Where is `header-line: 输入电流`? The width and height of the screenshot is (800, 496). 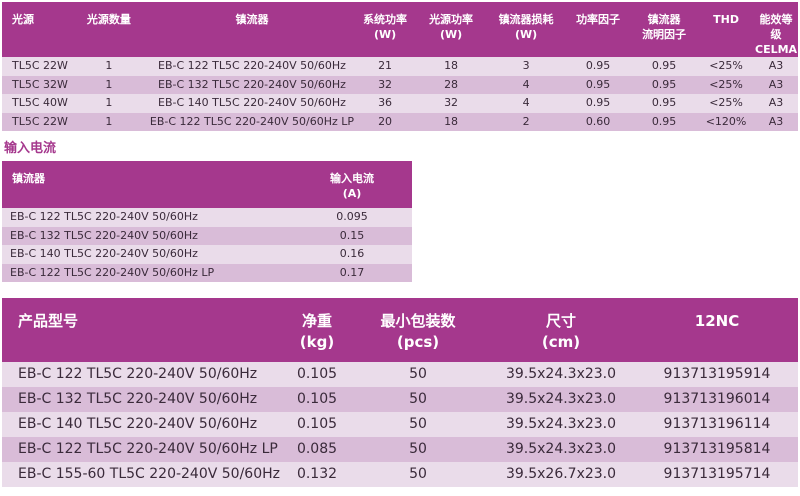
header-line: 输入电流 is located at coordinates (352, 178).